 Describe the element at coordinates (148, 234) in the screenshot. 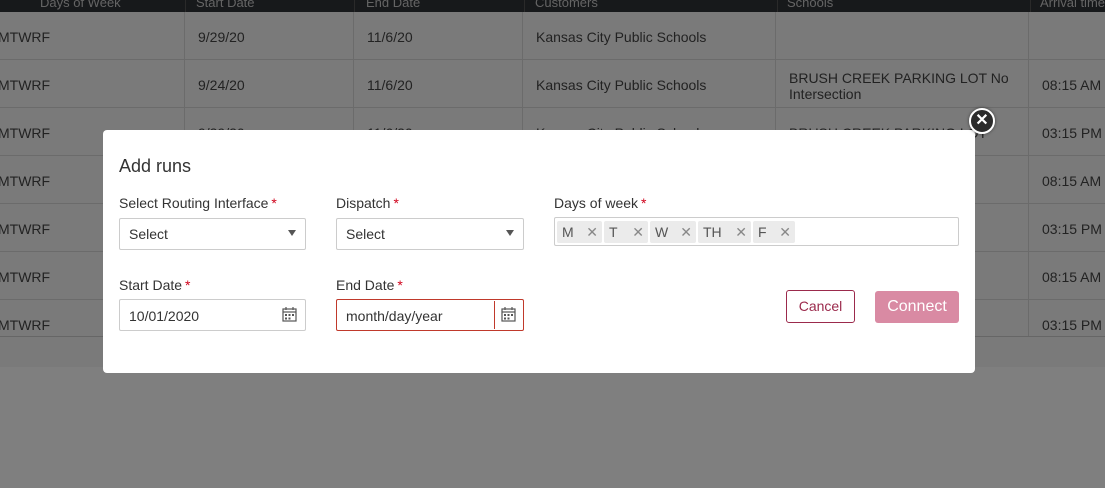

I see `routing-interface-value: Select` at that location.